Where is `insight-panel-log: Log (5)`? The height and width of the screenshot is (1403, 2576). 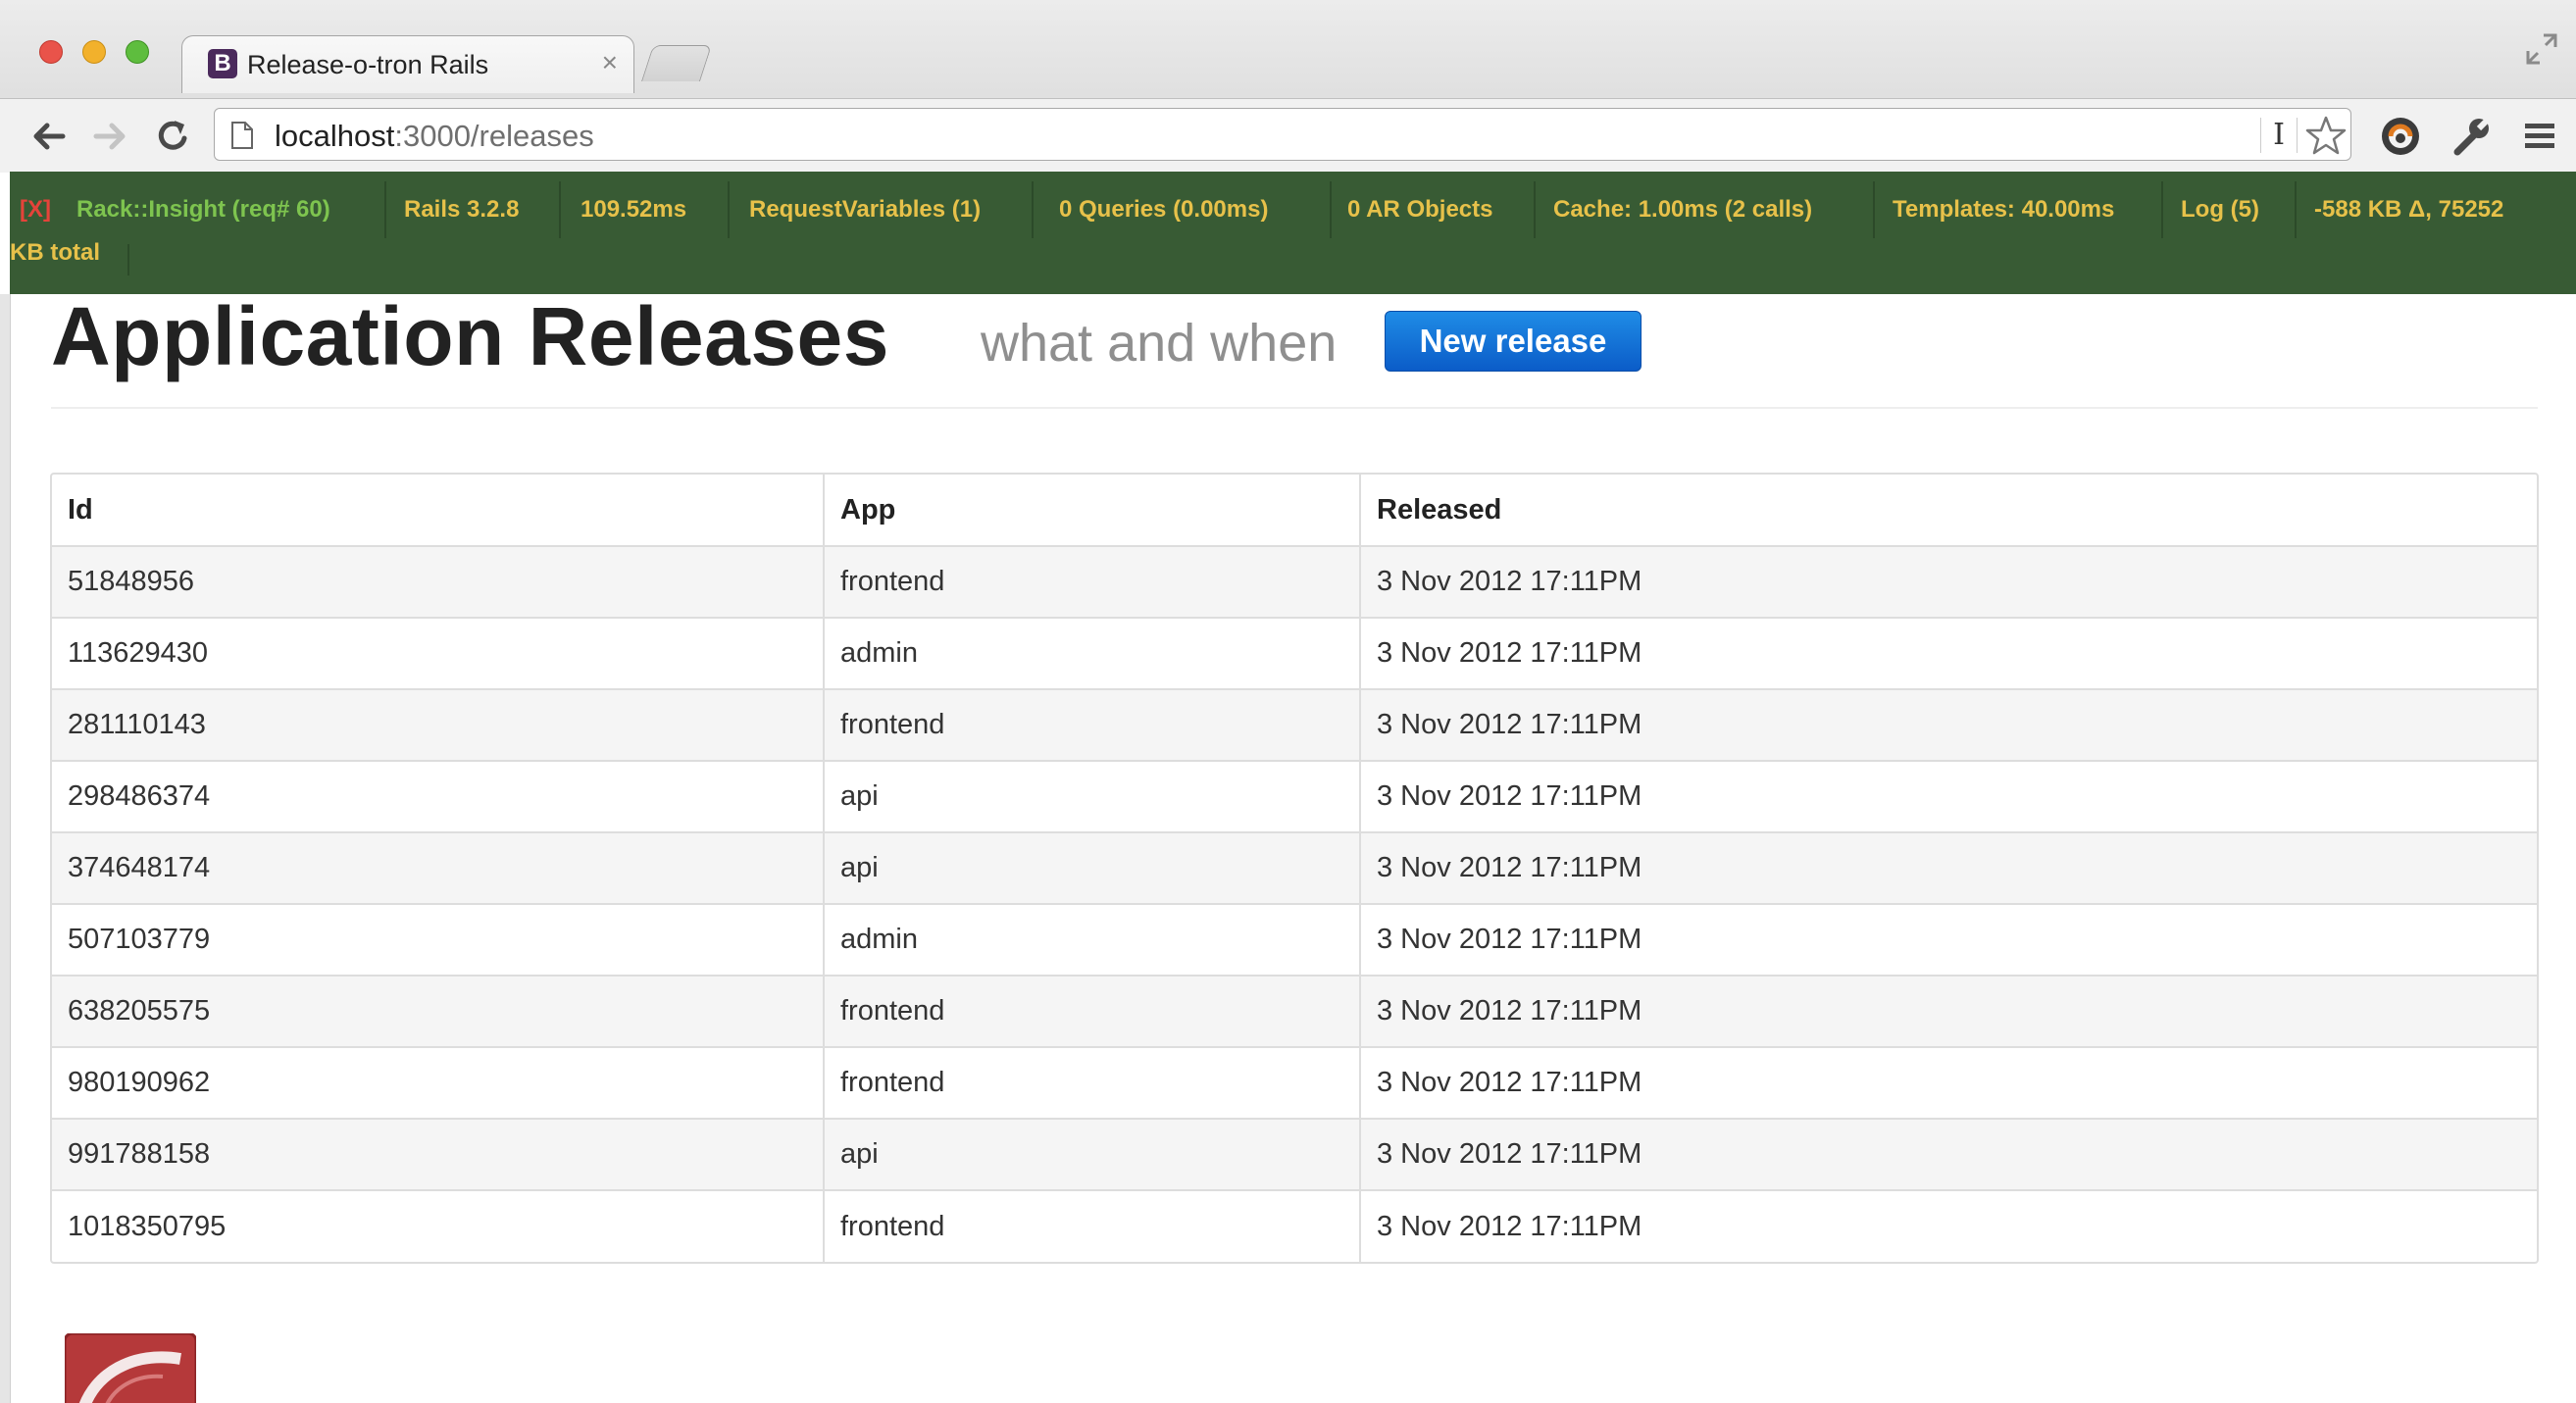
insight-panel-log: Log (5) is located at coordinates (2220, 209).